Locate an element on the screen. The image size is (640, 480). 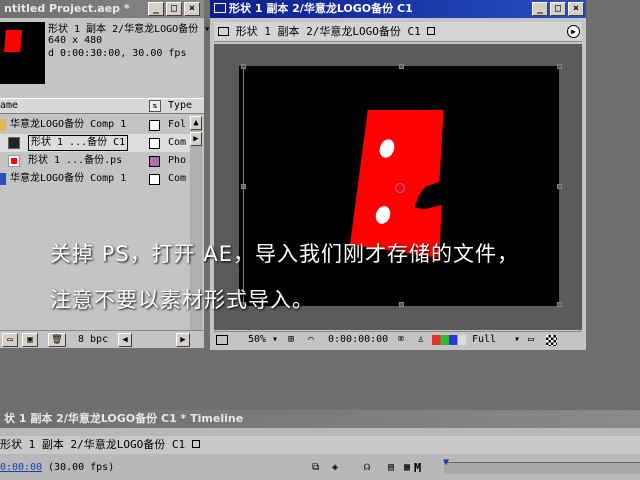
composition-tab: 形状 1 副本 2/华意龙LOGO备份 C1 is located at coordinates (327, 32).